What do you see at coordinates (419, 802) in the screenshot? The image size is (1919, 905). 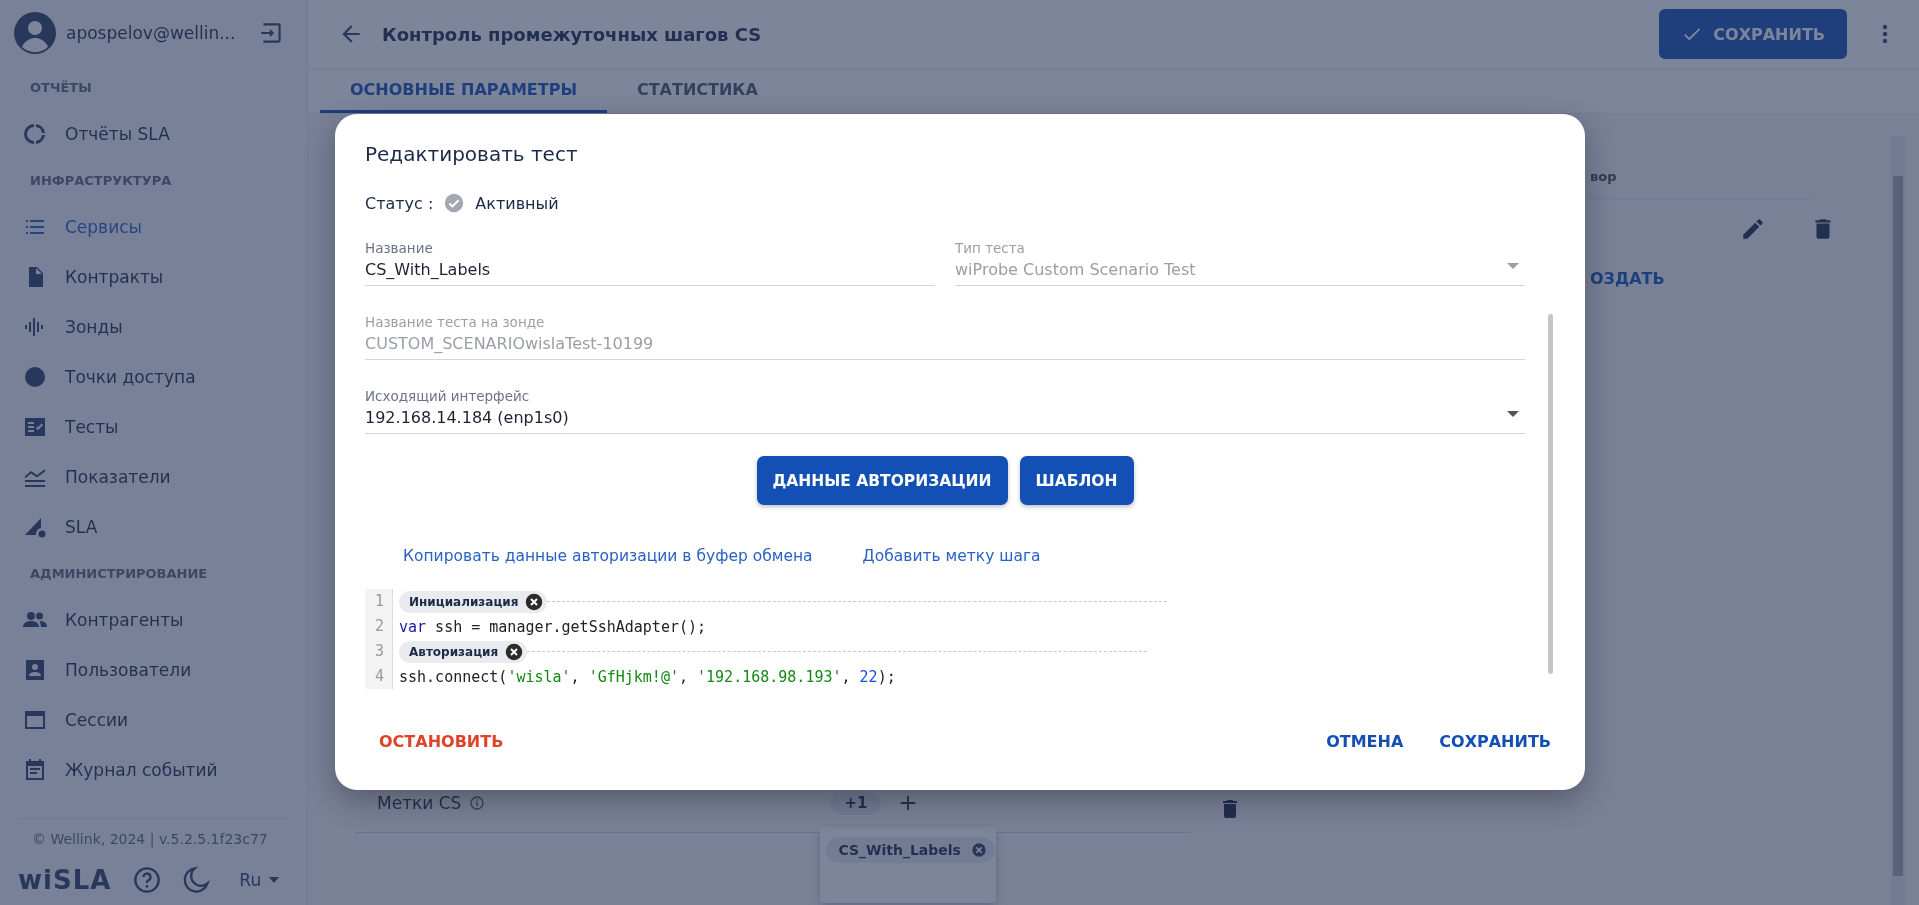 I see `field-label: Метки CS` at bounding box center [419, 802].